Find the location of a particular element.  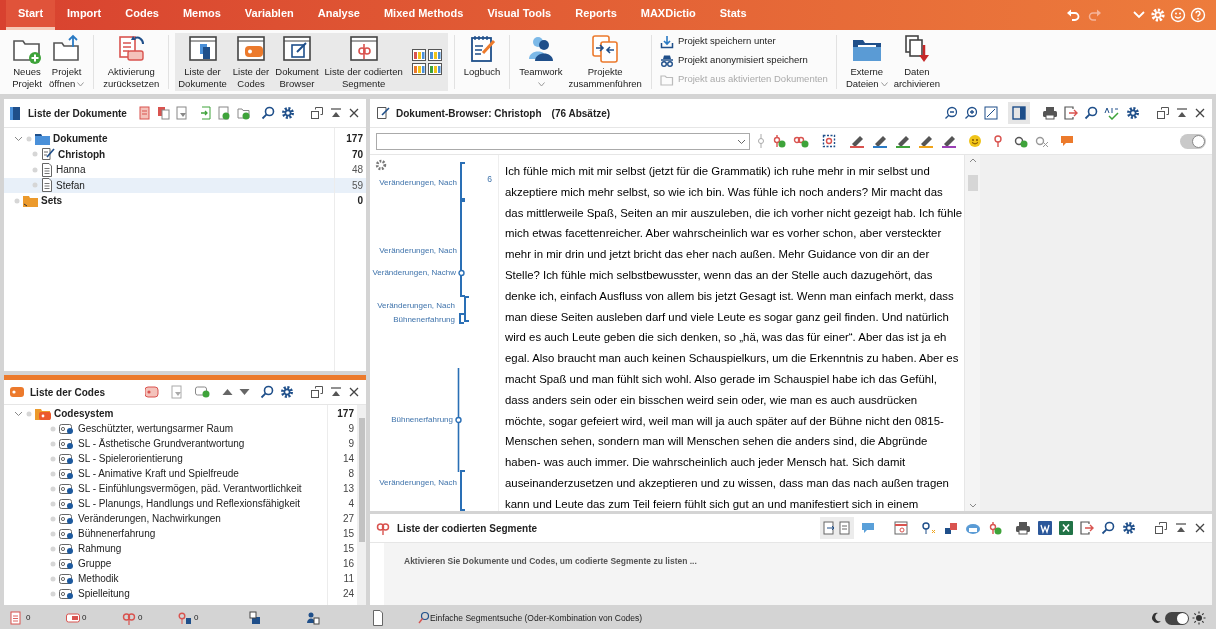

code-pin-icon is located at coordinates (998, 141).